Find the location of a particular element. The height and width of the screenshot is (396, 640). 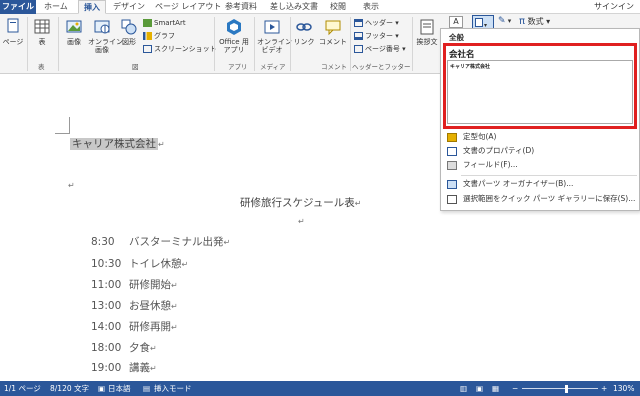

page-button: ページ is located at coordinates (13, 32).